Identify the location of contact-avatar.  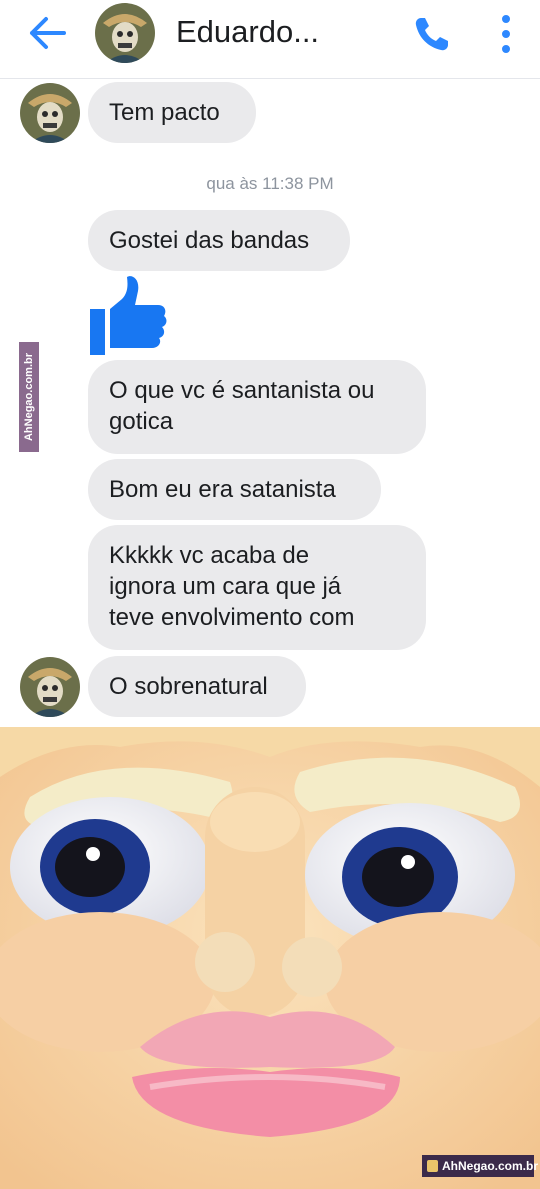
(125, 33).